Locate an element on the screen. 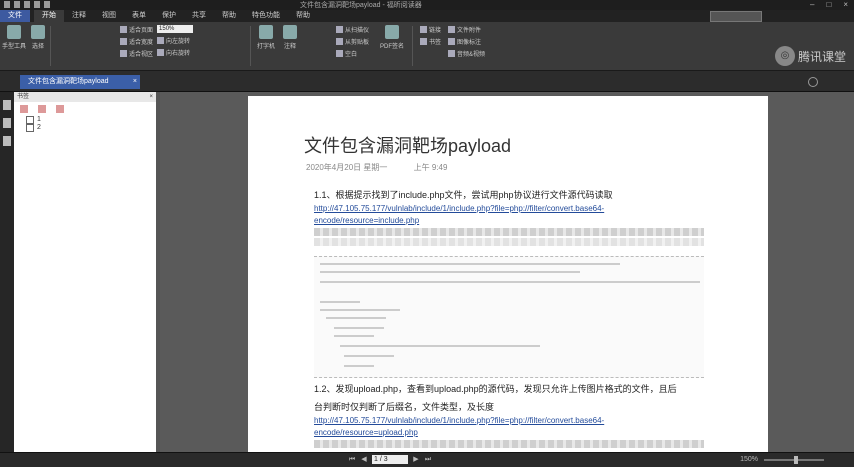 Image resolution: width=854 pixels, height=467 pixels. prev-page-icon: ◀ is located at coordinates (364, 460).